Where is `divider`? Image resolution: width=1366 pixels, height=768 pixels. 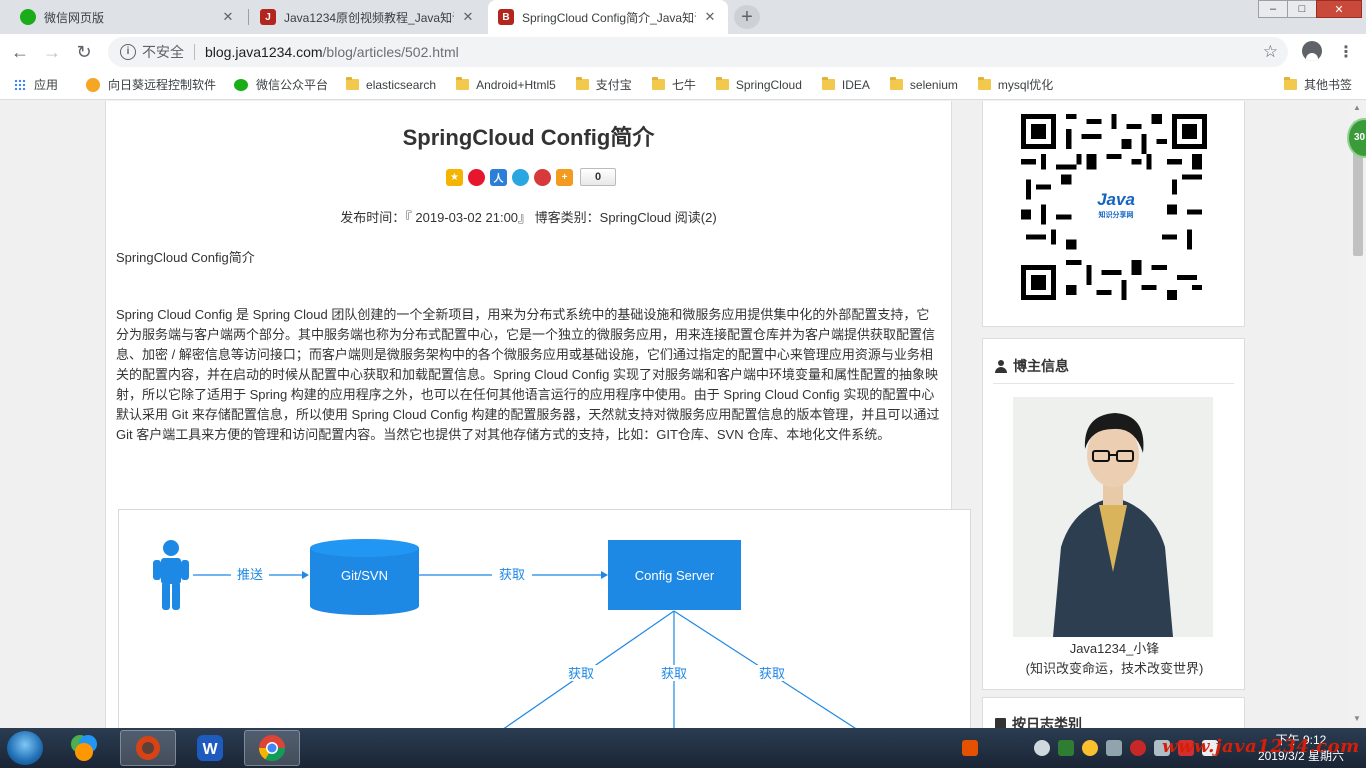 divider is located at coordinates (194, 52).